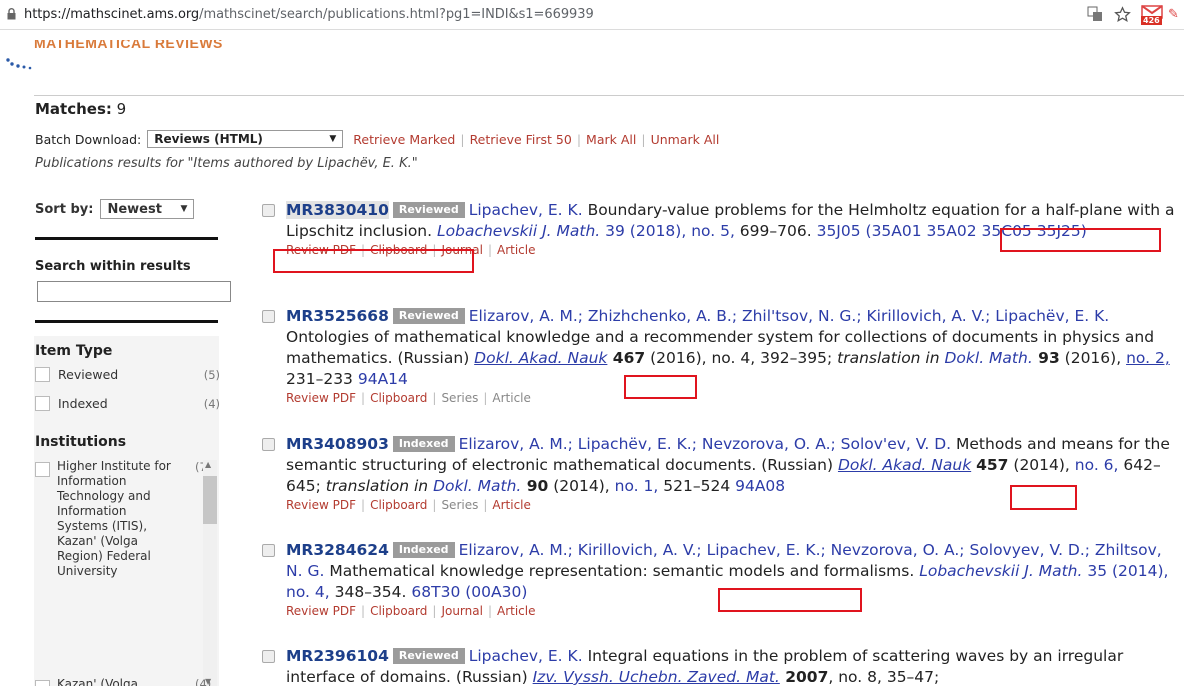  Describe the element at coordinates (337, 210) in the screenshot. I see `mr-number-link: MR3830410` at that location.